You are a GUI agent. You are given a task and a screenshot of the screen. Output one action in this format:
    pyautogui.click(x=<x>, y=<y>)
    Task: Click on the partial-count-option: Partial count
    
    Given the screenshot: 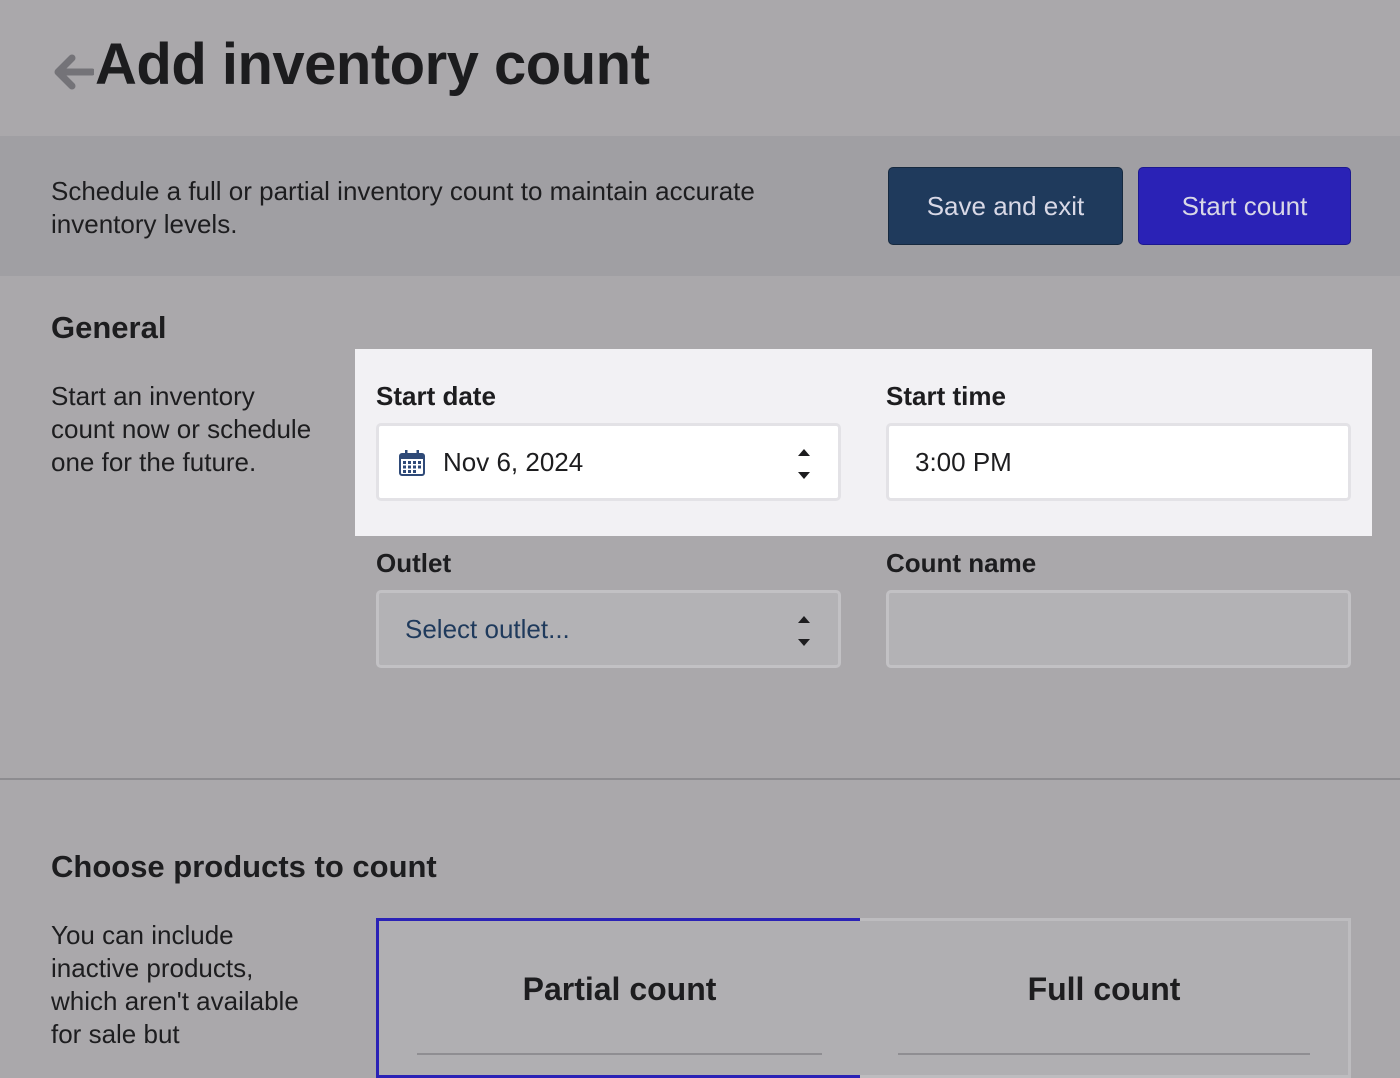 What is the action you would take?
    pyautogui.click(x=619, y=998)
    